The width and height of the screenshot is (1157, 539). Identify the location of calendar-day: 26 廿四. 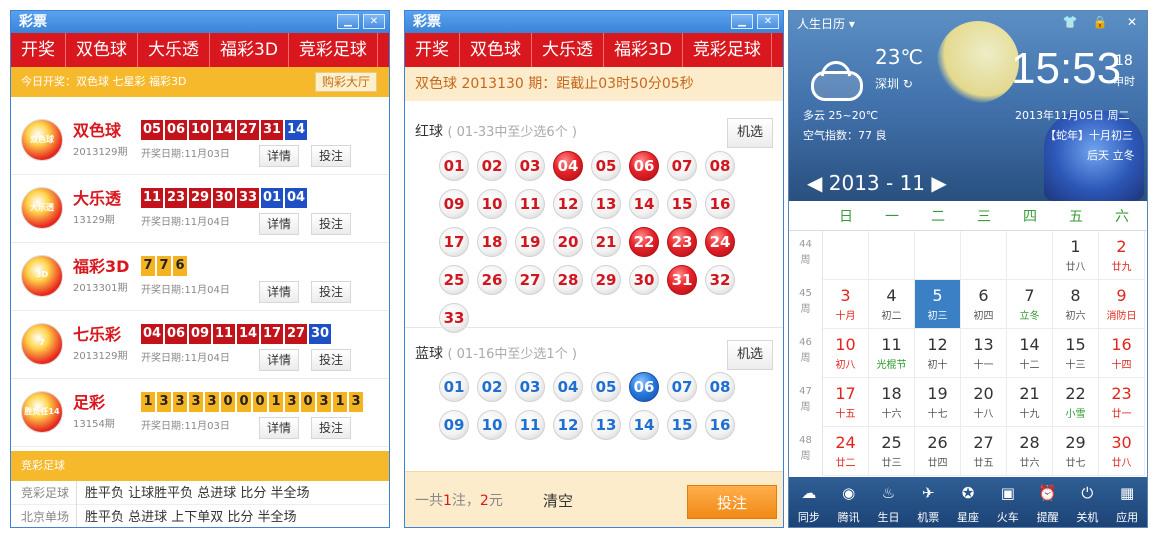
(938, 451).